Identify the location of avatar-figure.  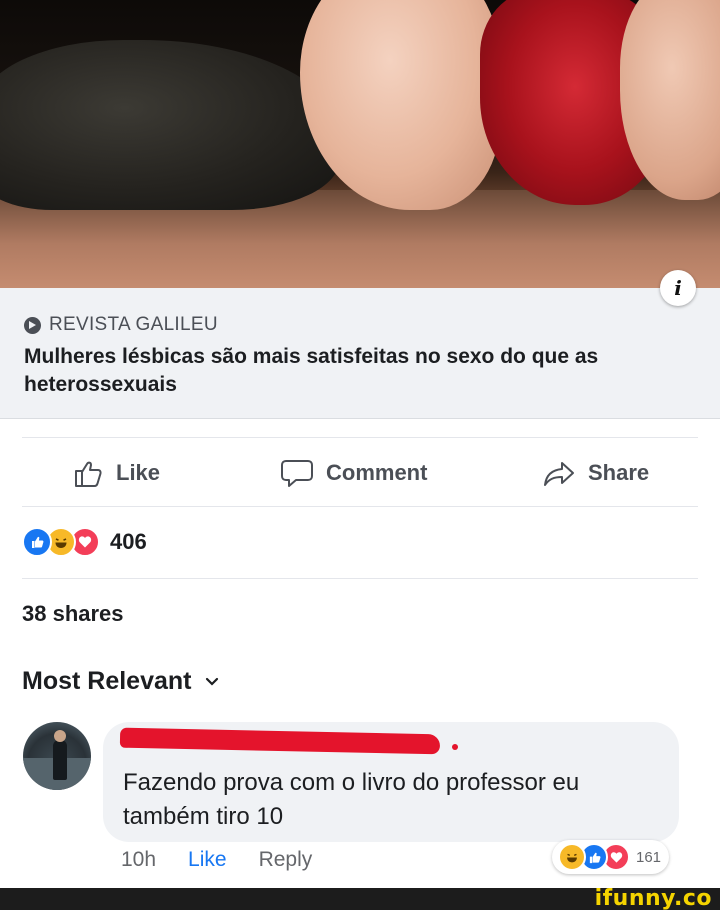
(60, 760).